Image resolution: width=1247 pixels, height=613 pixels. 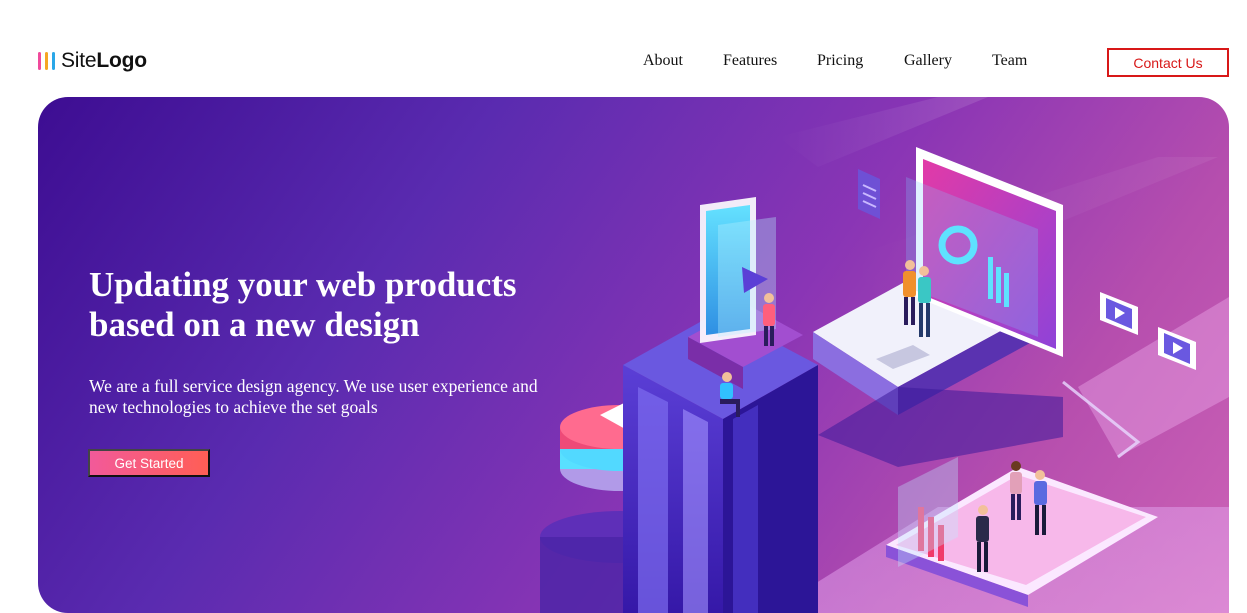 I want to click on site-logo: SiteLogo, so click(x=92, y=61).